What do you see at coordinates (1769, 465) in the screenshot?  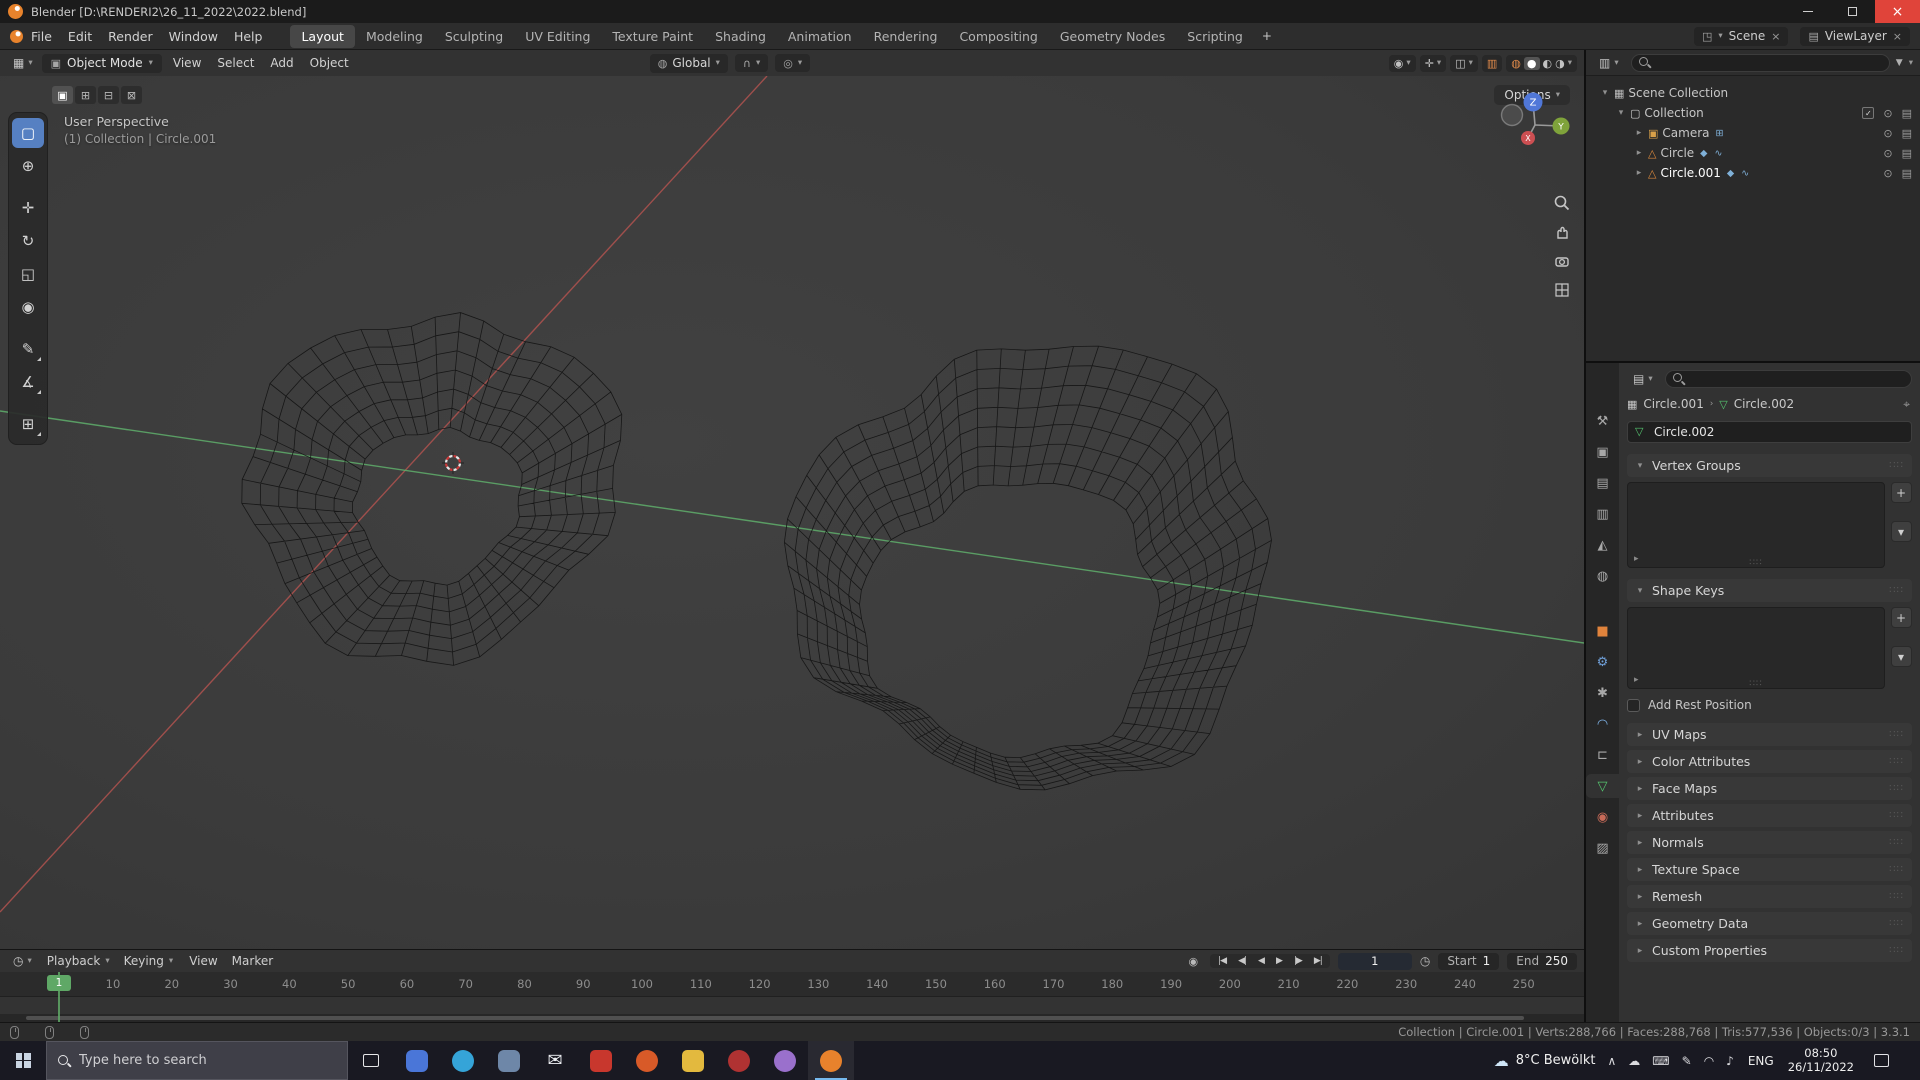 I see `vertex-groups-panel-header: ▾ Vertex Groups ∷∷` at bounding box center [1769, 465].